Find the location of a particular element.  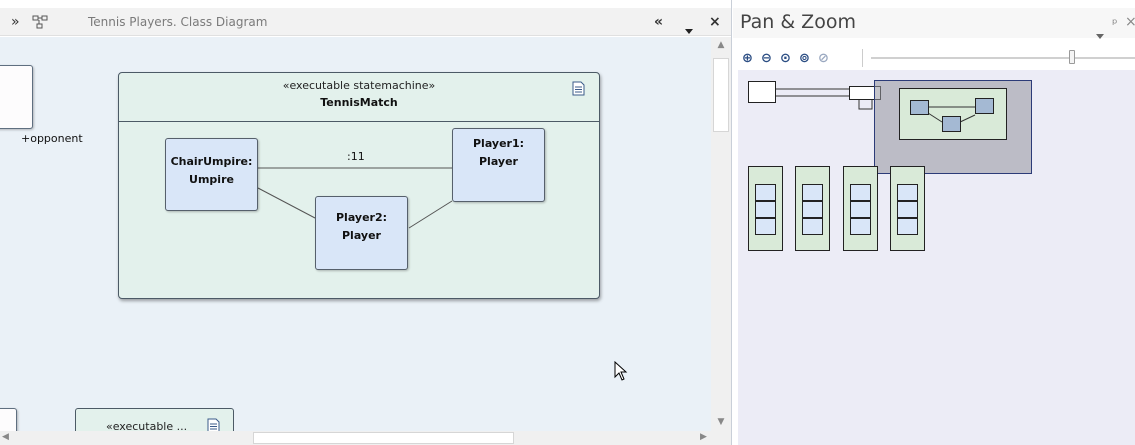

zoom-slider-track is located at coordinates (1003, 58).